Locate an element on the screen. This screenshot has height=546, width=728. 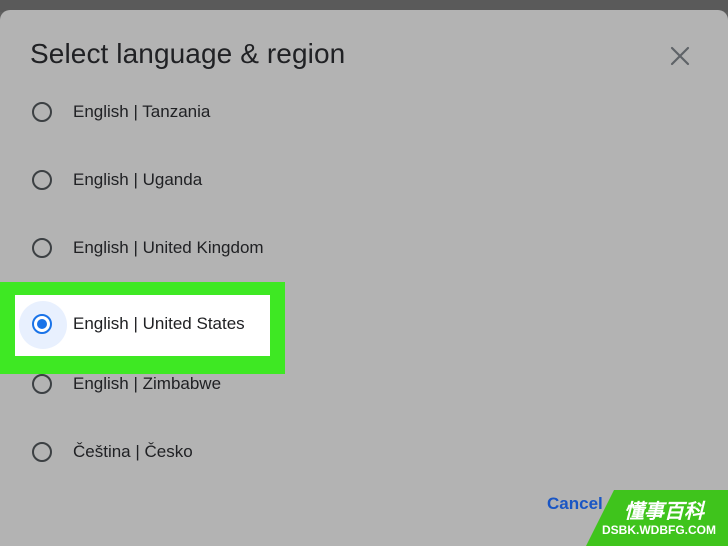
option-label: English | Uganda is located at coordinates (138, 179).